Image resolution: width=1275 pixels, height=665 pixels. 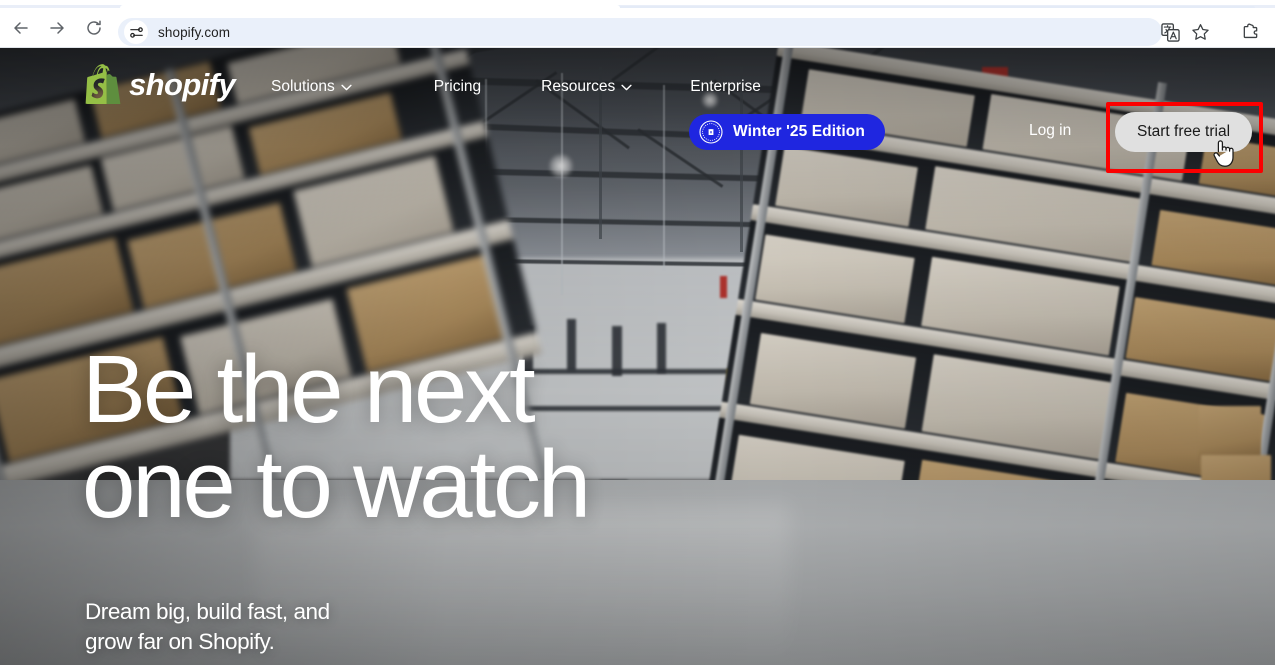 I want to click on brand-wordmark: shopify, so click(x=182, y=84).